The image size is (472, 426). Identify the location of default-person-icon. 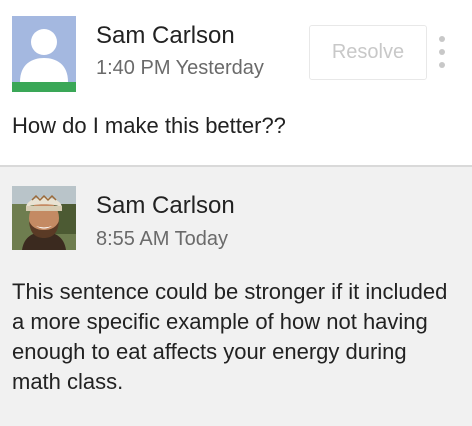
(44, 54).